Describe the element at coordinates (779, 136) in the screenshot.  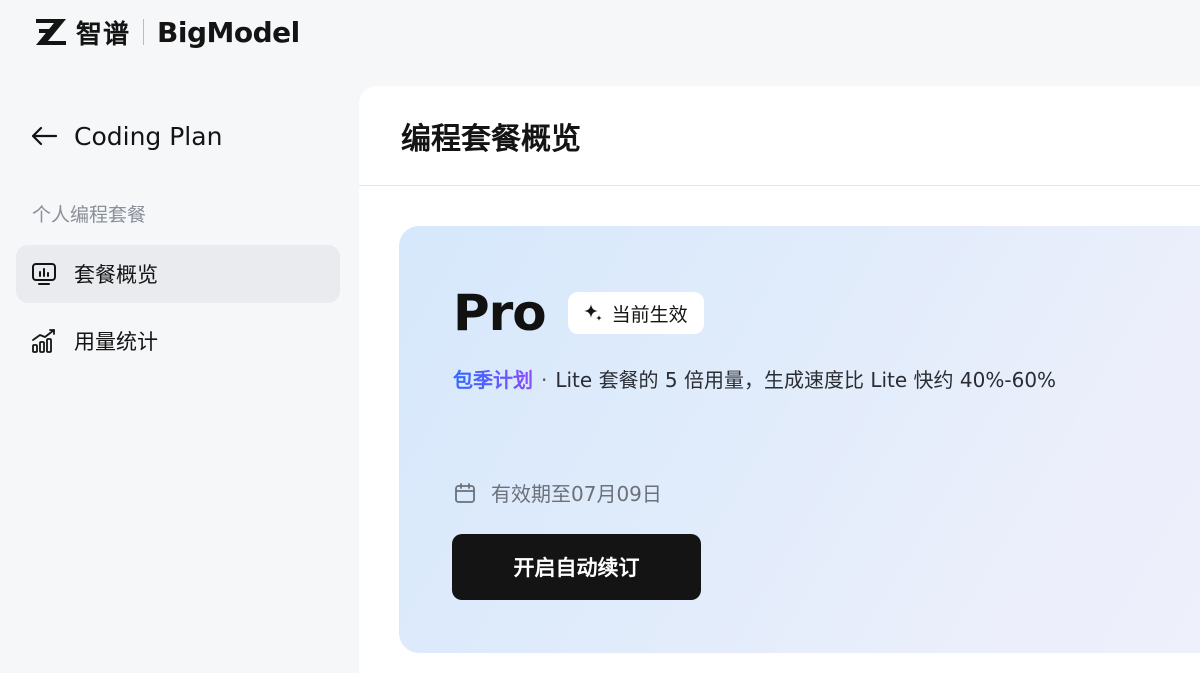
I see `main-header: 编程套餐概览` at that location.